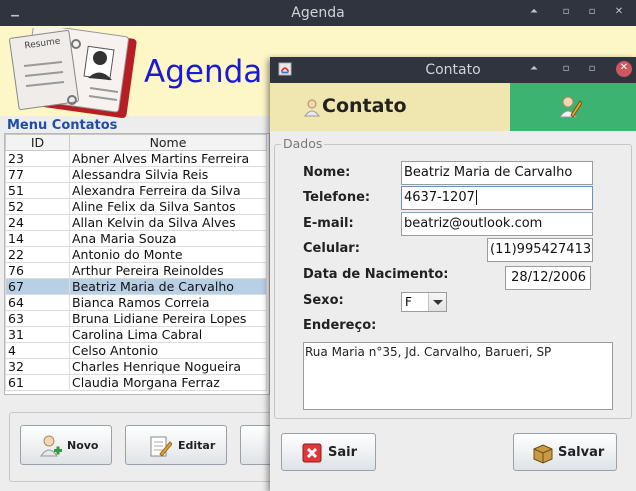 Image resolution: width=636 pixels, height=491 pixels. I want to click on table-row: 22 Antonio do Monte, so click(136, 254).